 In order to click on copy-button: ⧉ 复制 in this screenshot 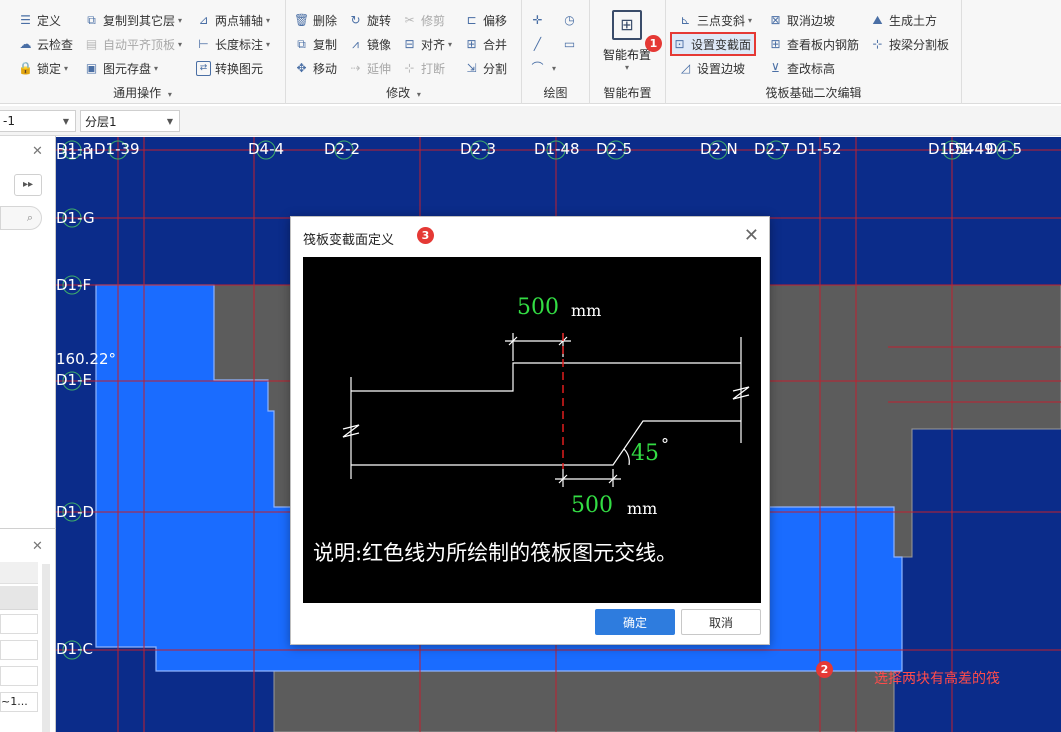, I will do `click(315, 44)`.